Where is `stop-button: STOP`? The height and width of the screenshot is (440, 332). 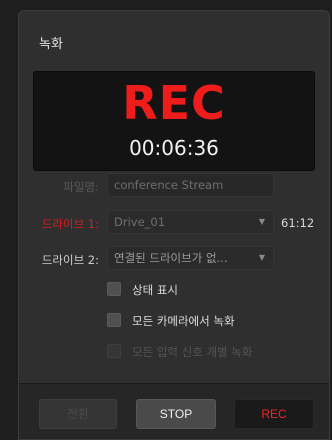 stop-button: STOP is located at coordinates (176, 414).